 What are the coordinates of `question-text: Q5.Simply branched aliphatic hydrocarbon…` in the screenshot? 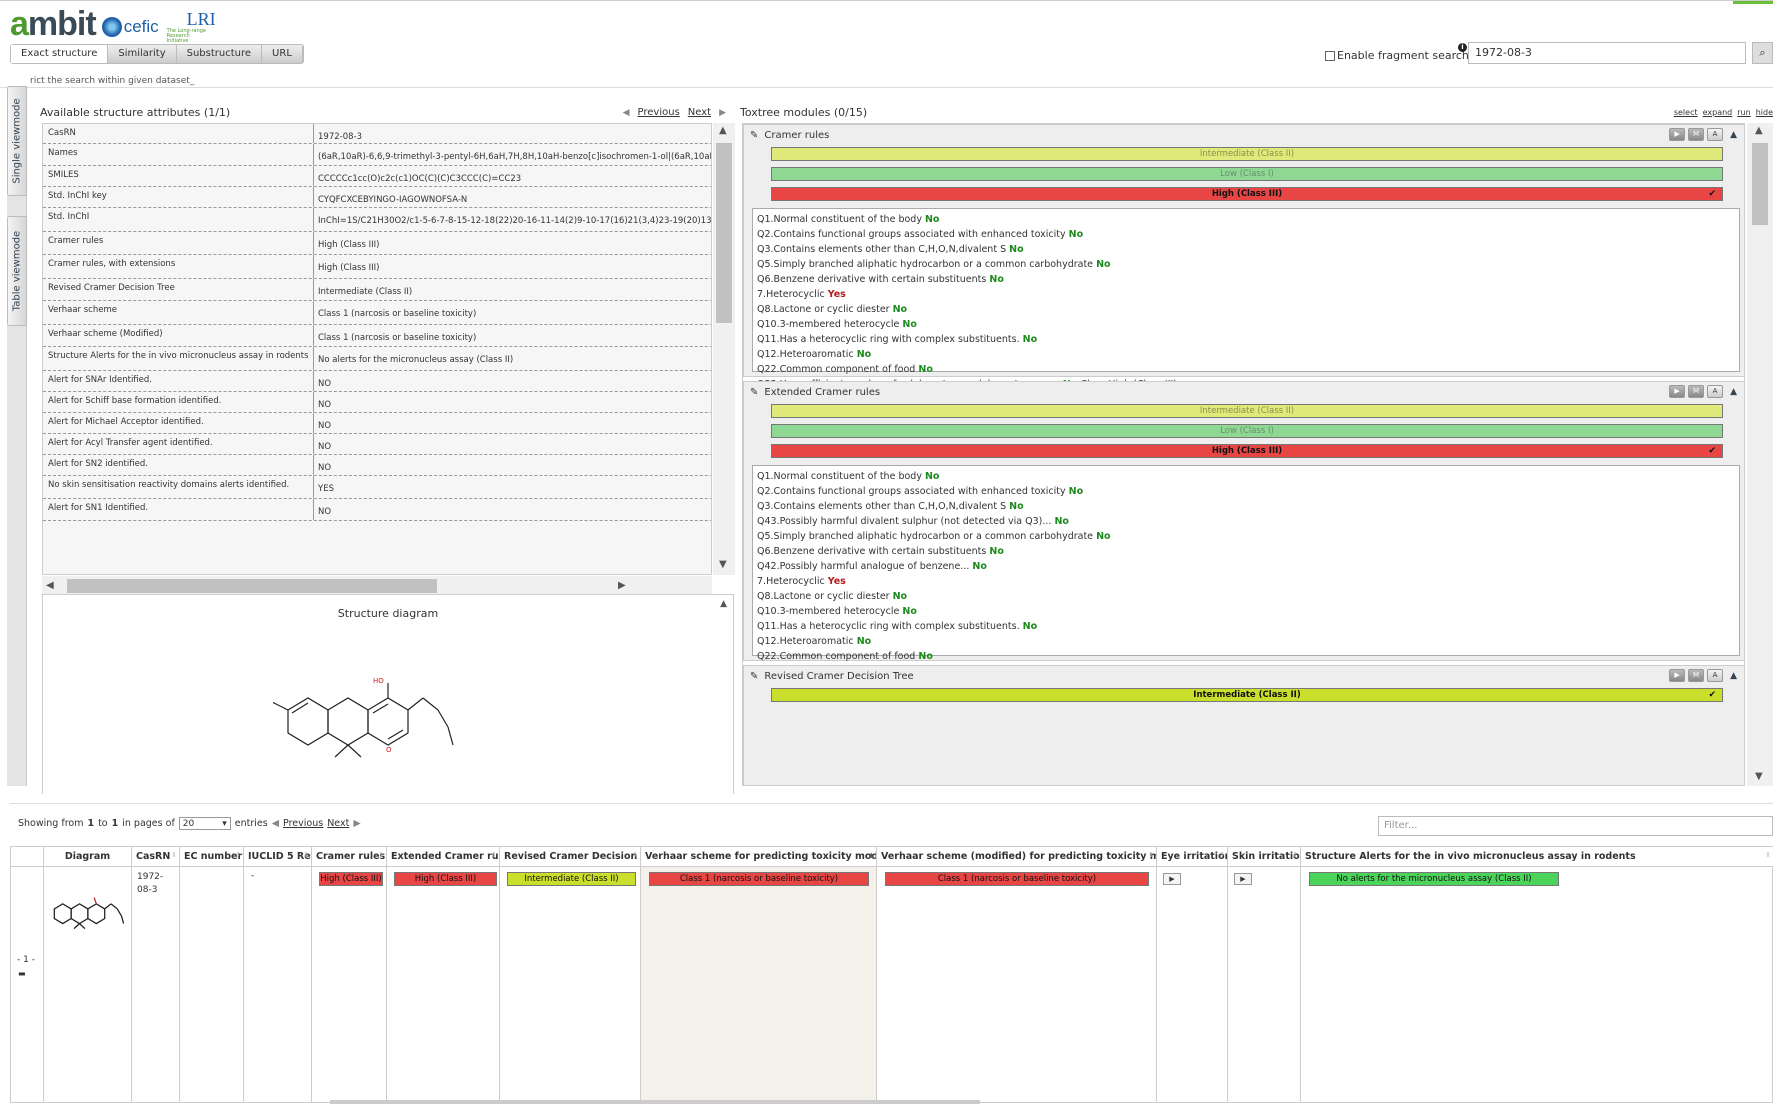 It's located at (925, 536).